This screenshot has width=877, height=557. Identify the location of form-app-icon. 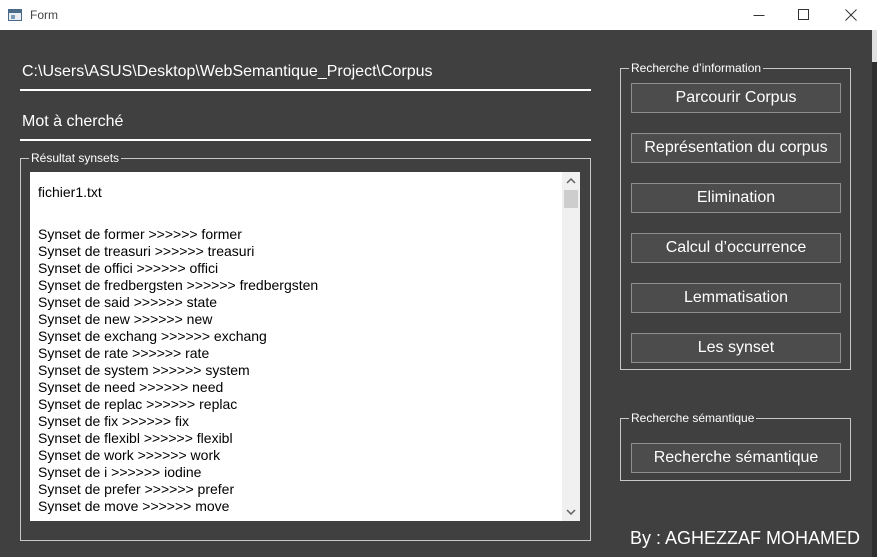
(15, 15).